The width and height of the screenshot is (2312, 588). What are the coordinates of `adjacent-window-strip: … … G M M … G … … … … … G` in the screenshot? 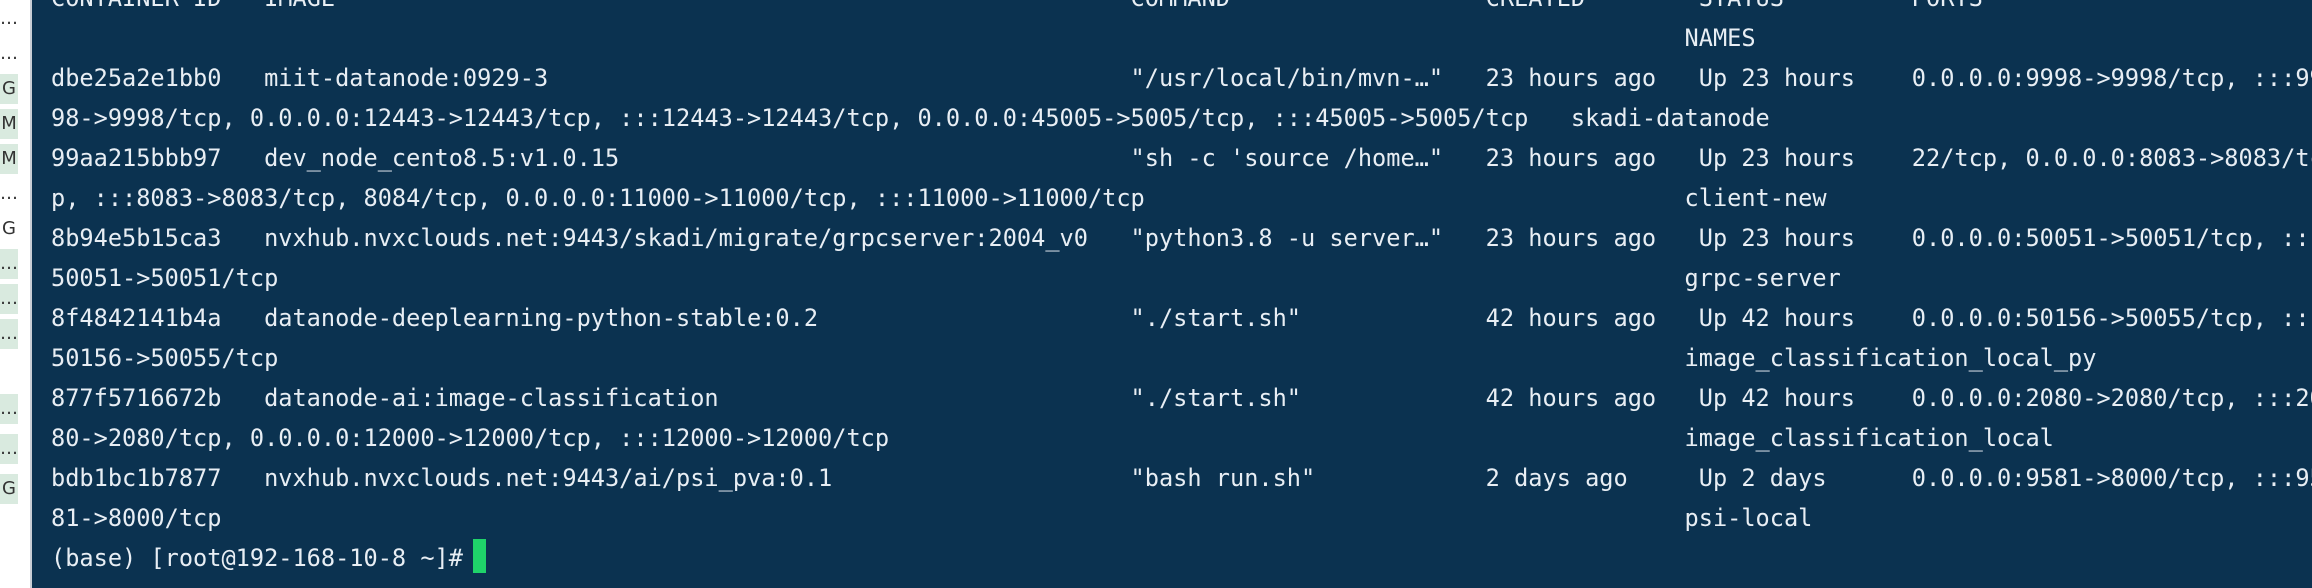 It's located at (16, 294).